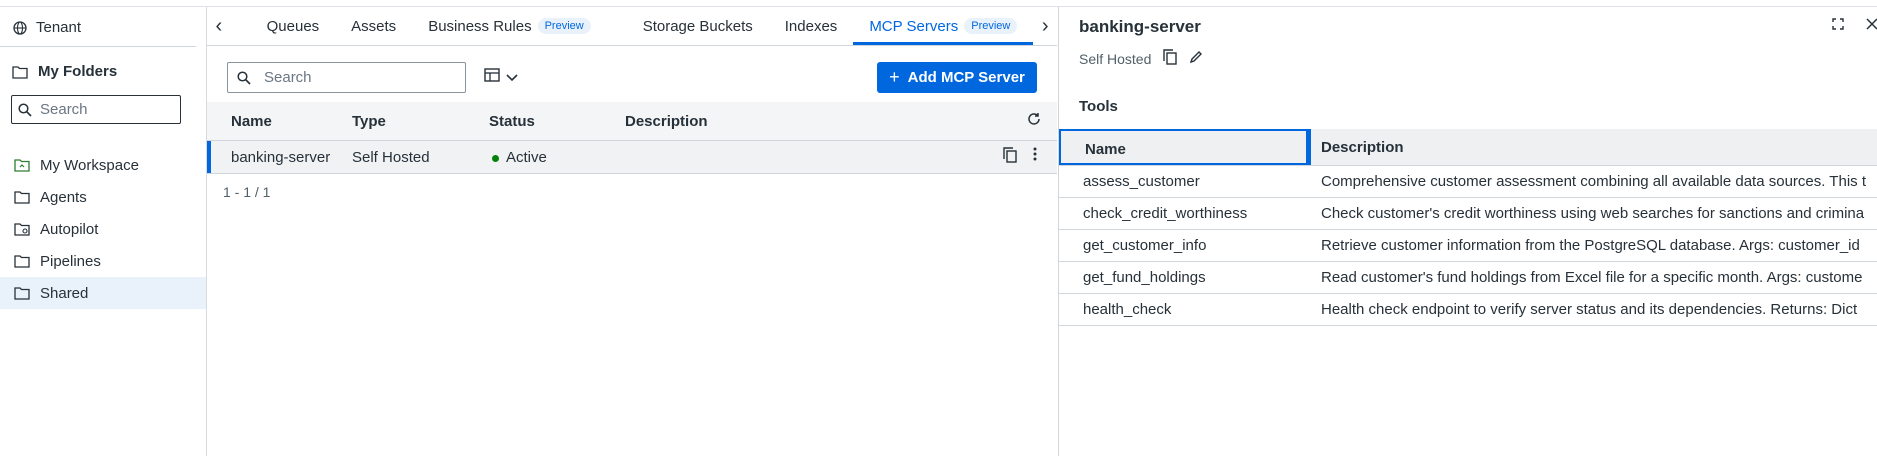 This screenshot has width=1877, height=456. I want to click on tabs-scroll-left: ‹, so click(219, 26).